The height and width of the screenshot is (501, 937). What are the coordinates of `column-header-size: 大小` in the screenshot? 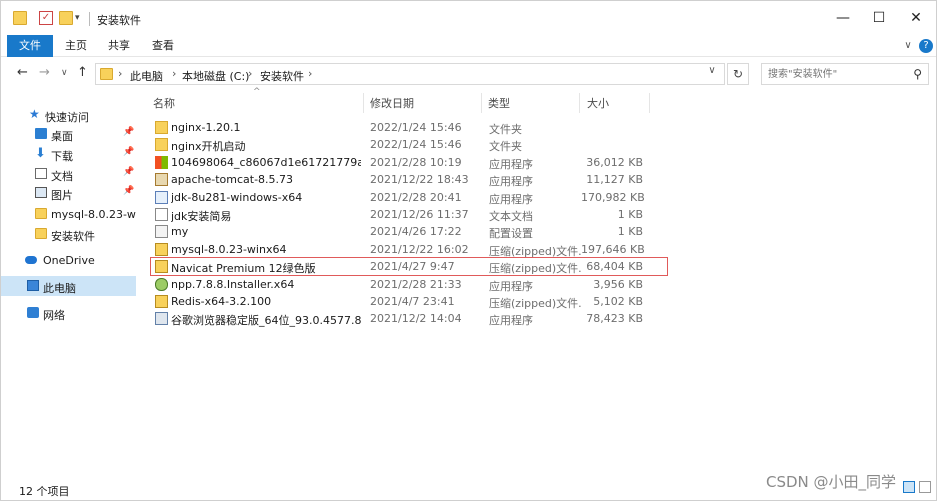 It's located at (598, 103).